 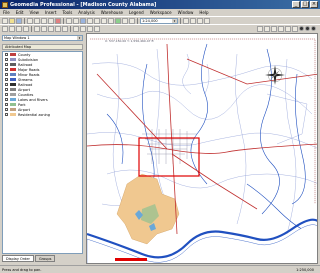 What do you see at coordinates (305, 4) in the screenshot?
I see `maximize-button: □` at bounding box center [305, 4].